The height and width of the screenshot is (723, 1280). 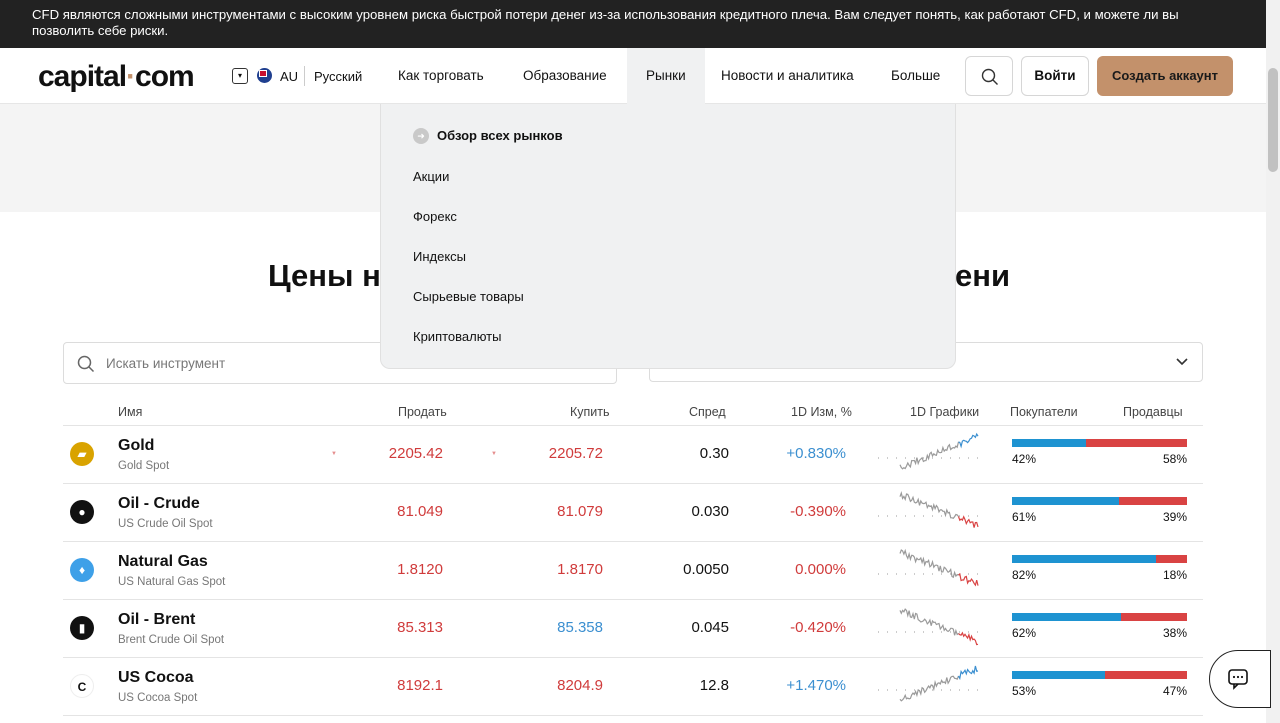 I want to click on menu-item-all-markets: ➜ Обзор всех рынков, so click(x=488, y=136).